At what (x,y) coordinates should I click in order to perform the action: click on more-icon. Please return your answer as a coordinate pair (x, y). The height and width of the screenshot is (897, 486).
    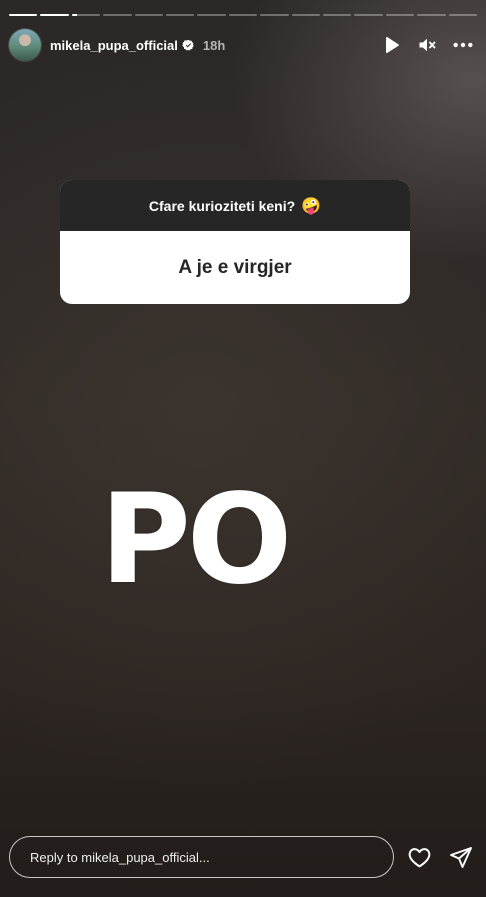
    Looking at the image, I should click on (463, 45).